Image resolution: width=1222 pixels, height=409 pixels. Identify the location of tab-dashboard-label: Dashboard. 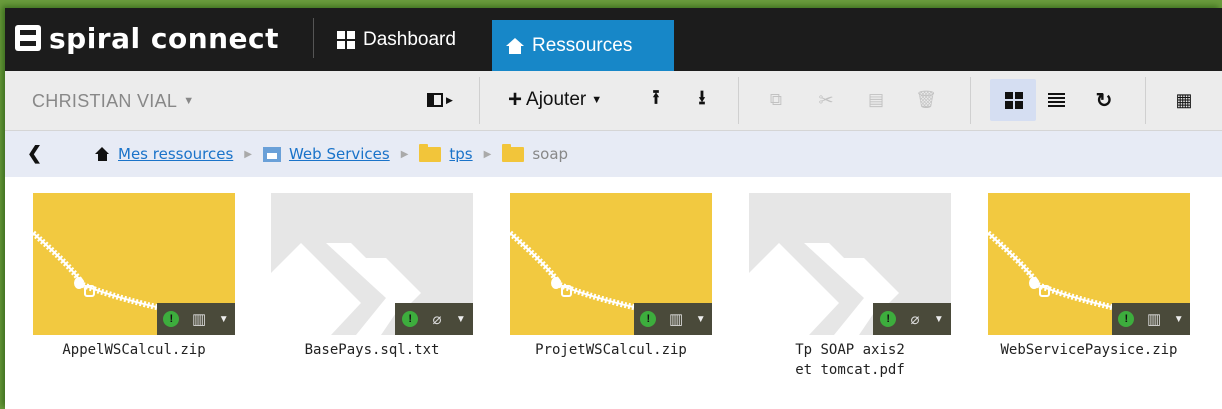
(409, 39).